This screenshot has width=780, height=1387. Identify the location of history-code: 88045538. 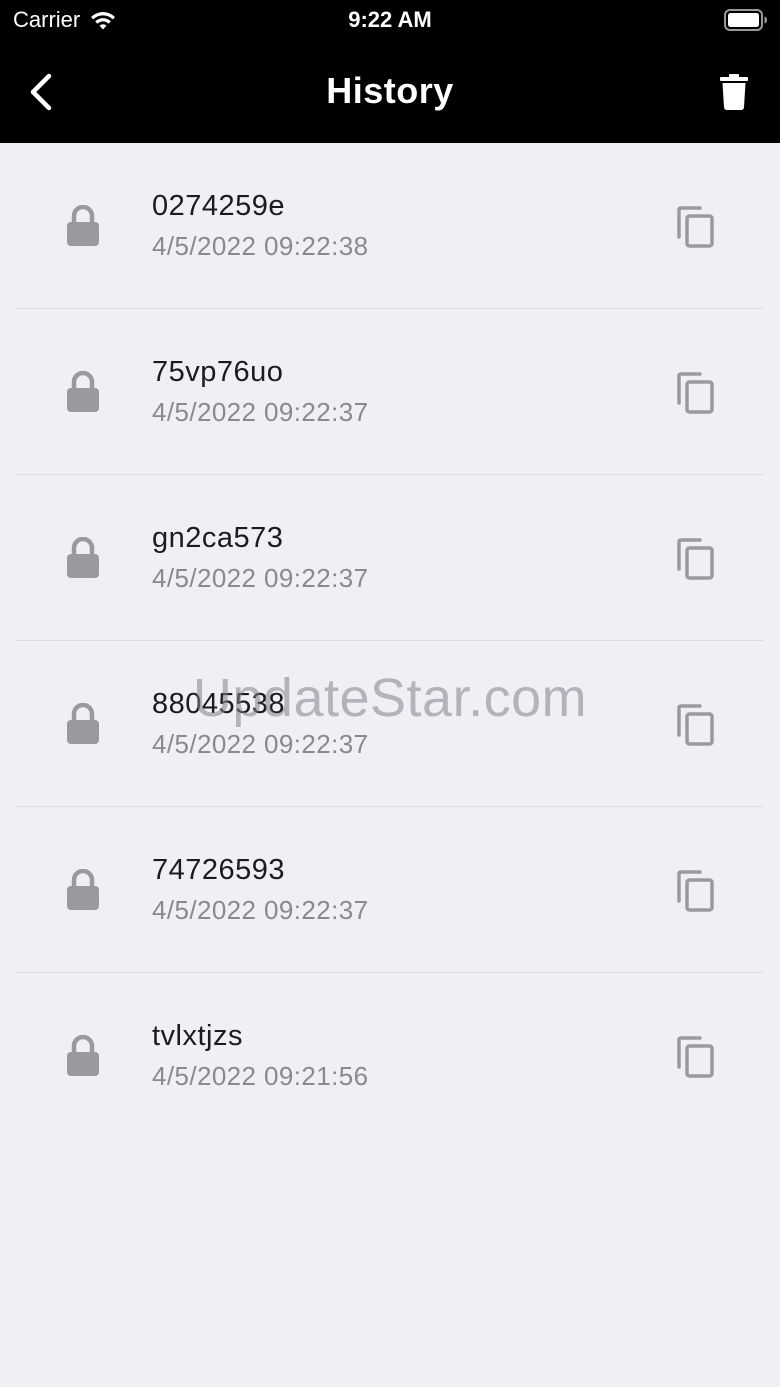
(219, 704).